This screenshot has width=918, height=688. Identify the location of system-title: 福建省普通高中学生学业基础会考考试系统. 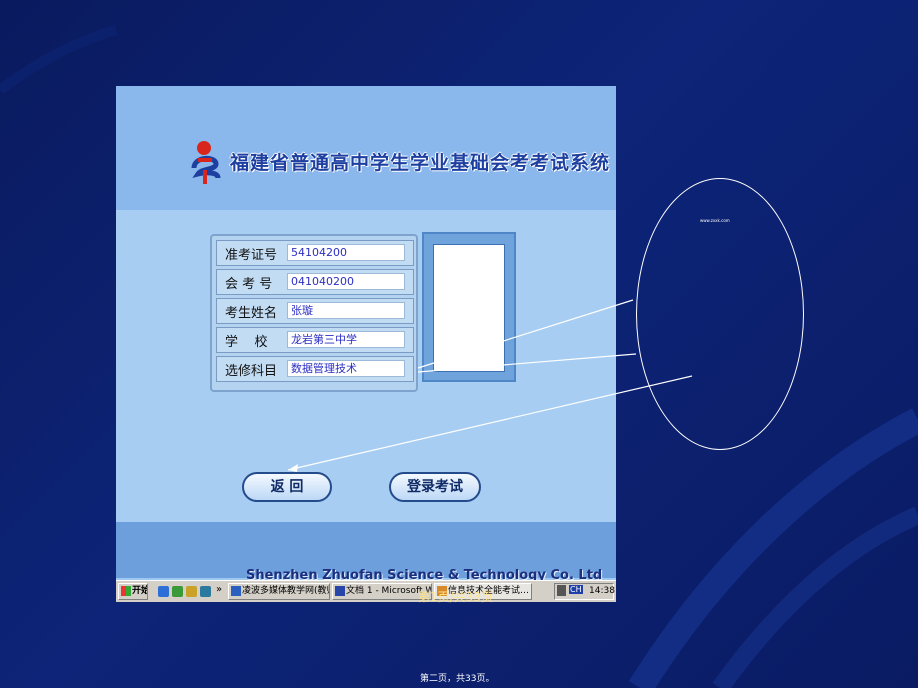
(420, 163).